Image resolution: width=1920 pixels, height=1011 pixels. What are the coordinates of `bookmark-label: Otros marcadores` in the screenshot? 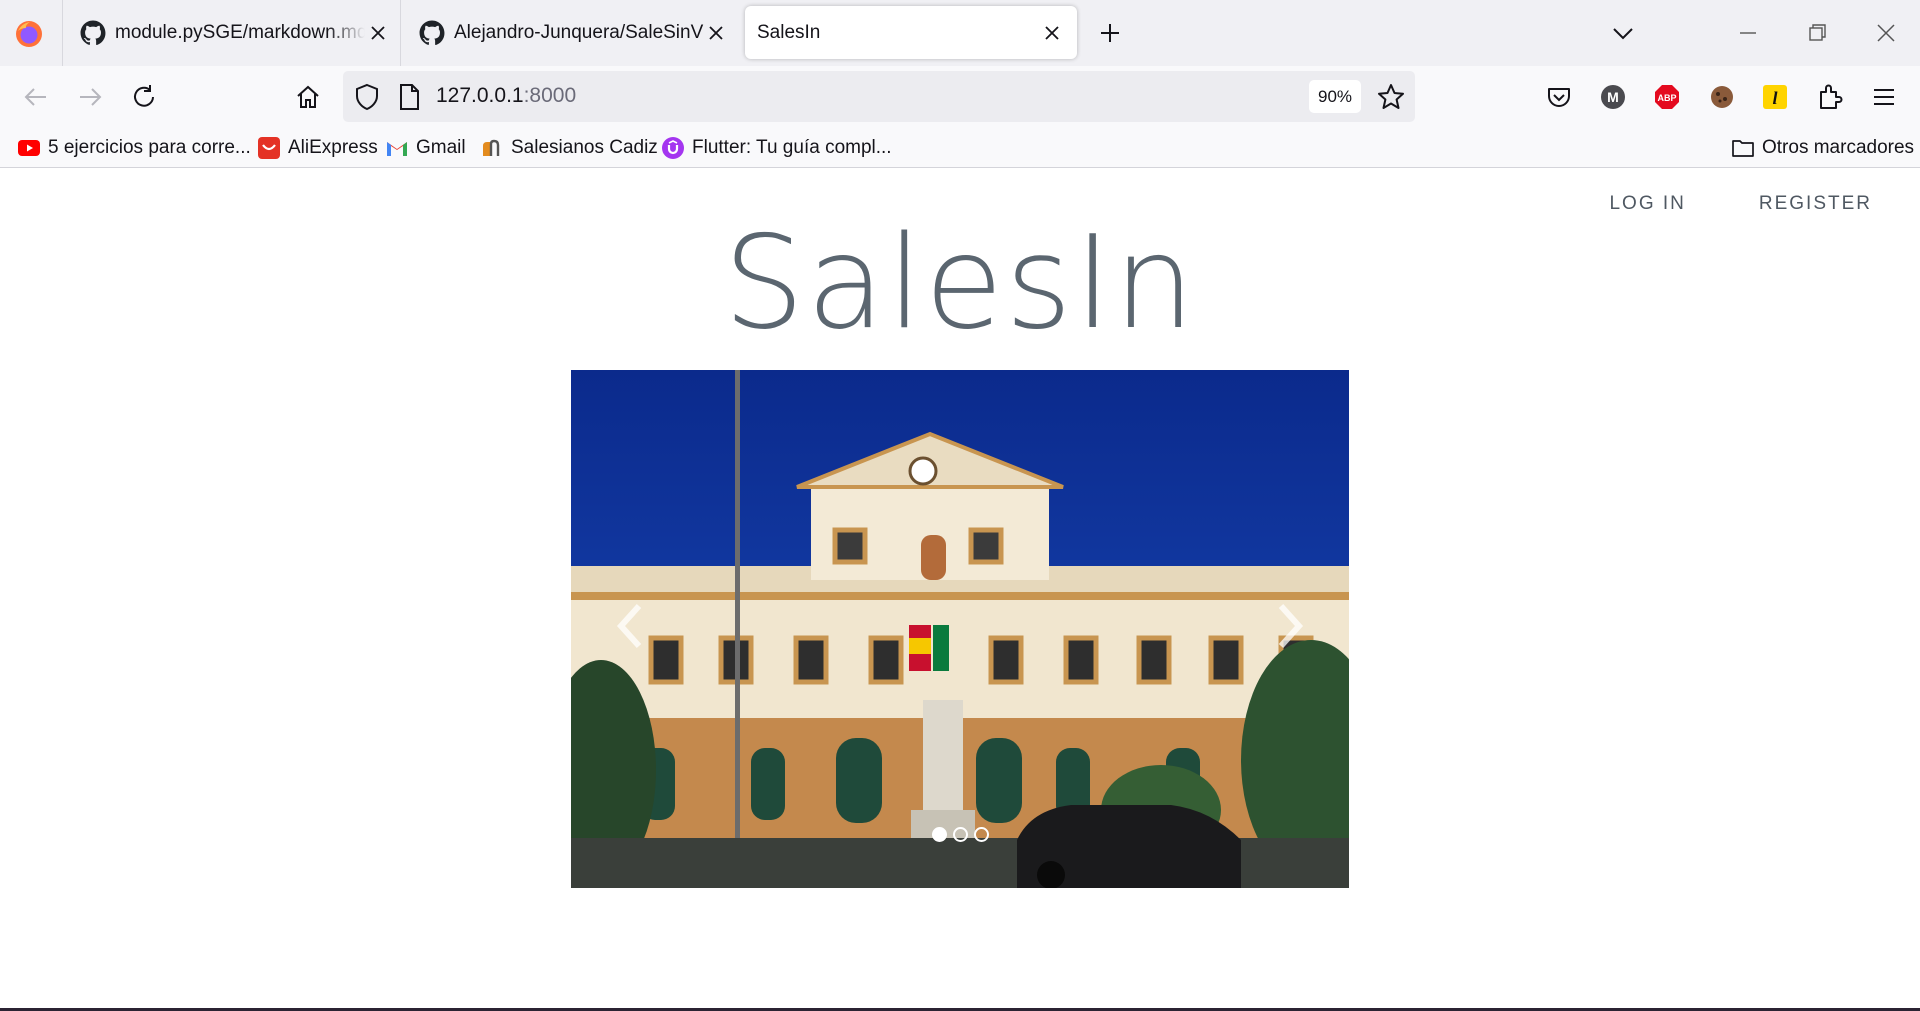 It's located at (1838, 147).